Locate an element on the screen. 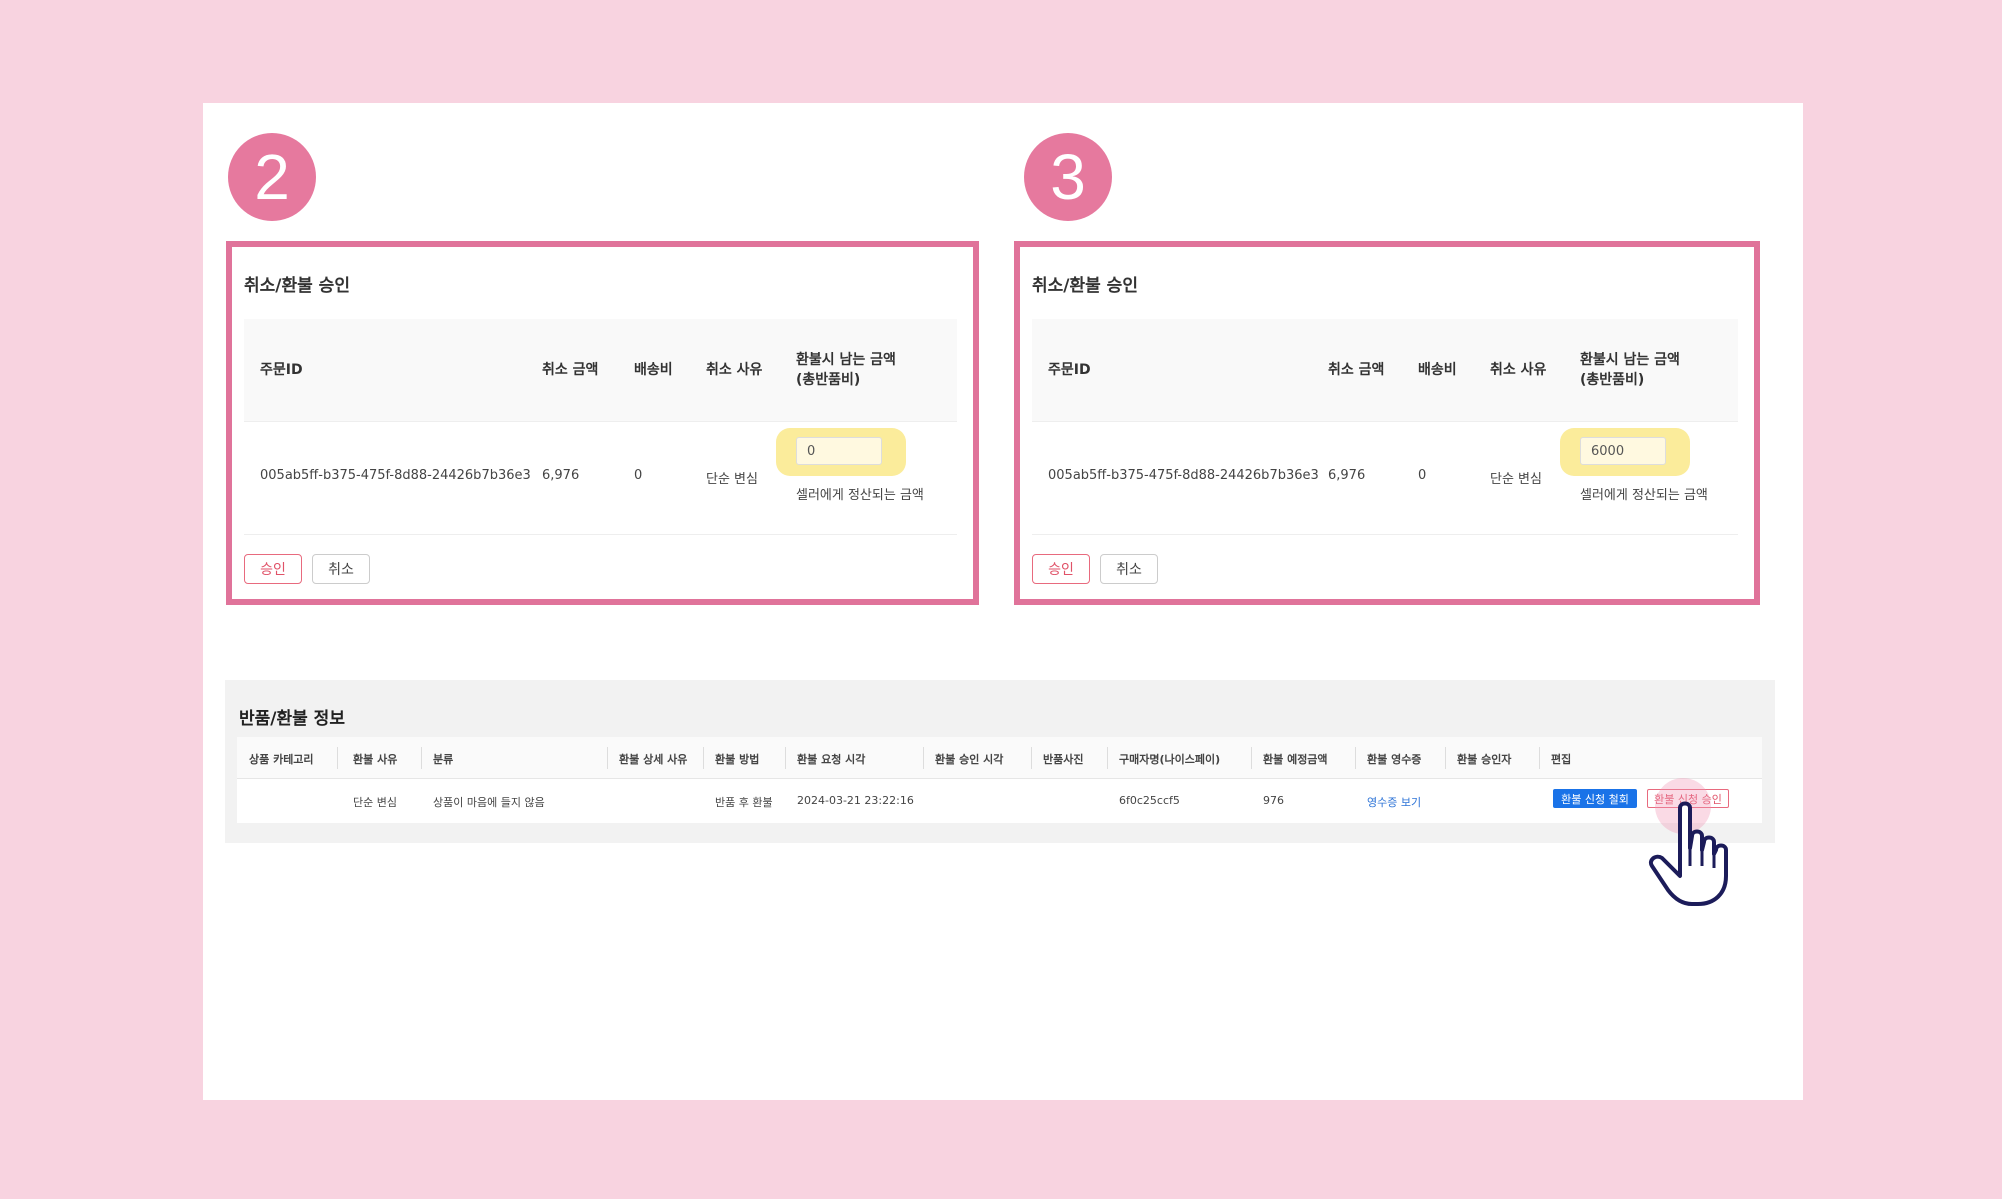 Image resolution: width=2002 pixels, height=1199 pixels. col-request-time: 환불 요청 시각 is located at coordinates (831, 759).